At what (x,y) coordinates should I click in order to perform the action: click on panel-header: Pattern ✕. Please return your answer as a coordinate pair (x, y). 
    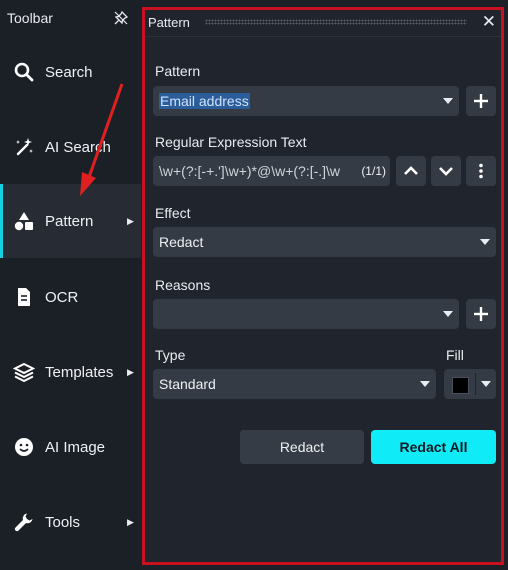
    Looking at the image, I should click on (323, 23).